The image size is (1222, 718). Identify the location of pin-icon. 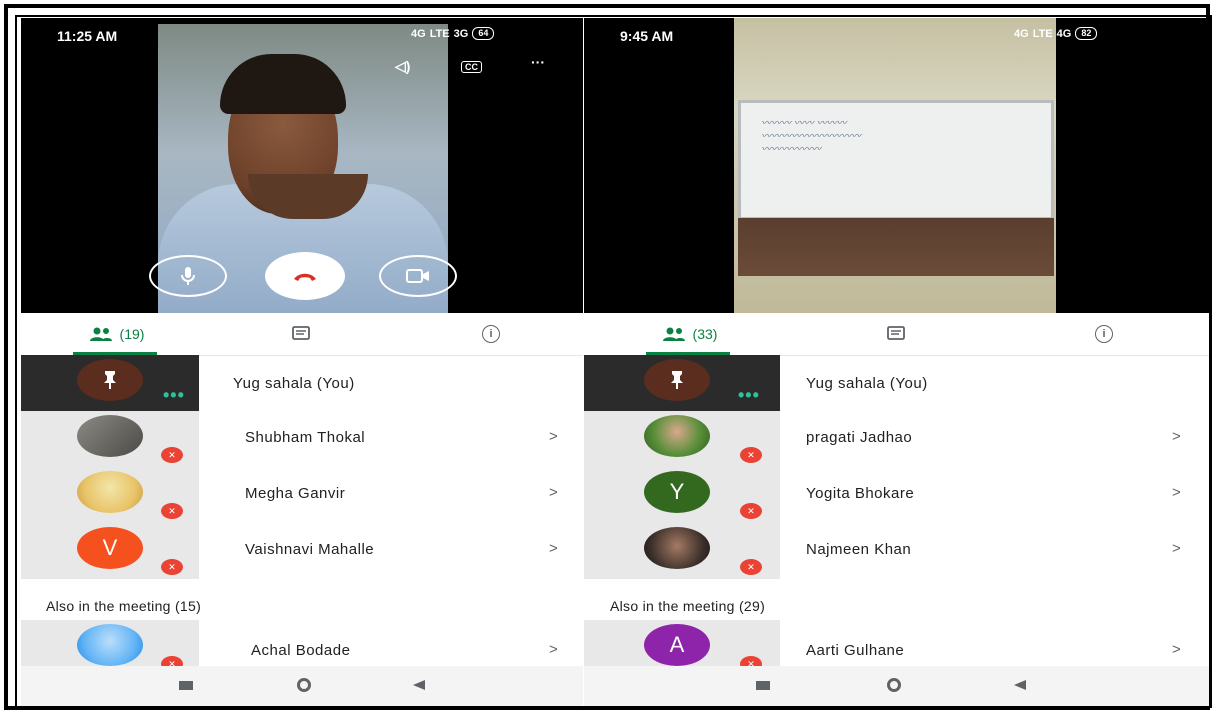
(110, 380).